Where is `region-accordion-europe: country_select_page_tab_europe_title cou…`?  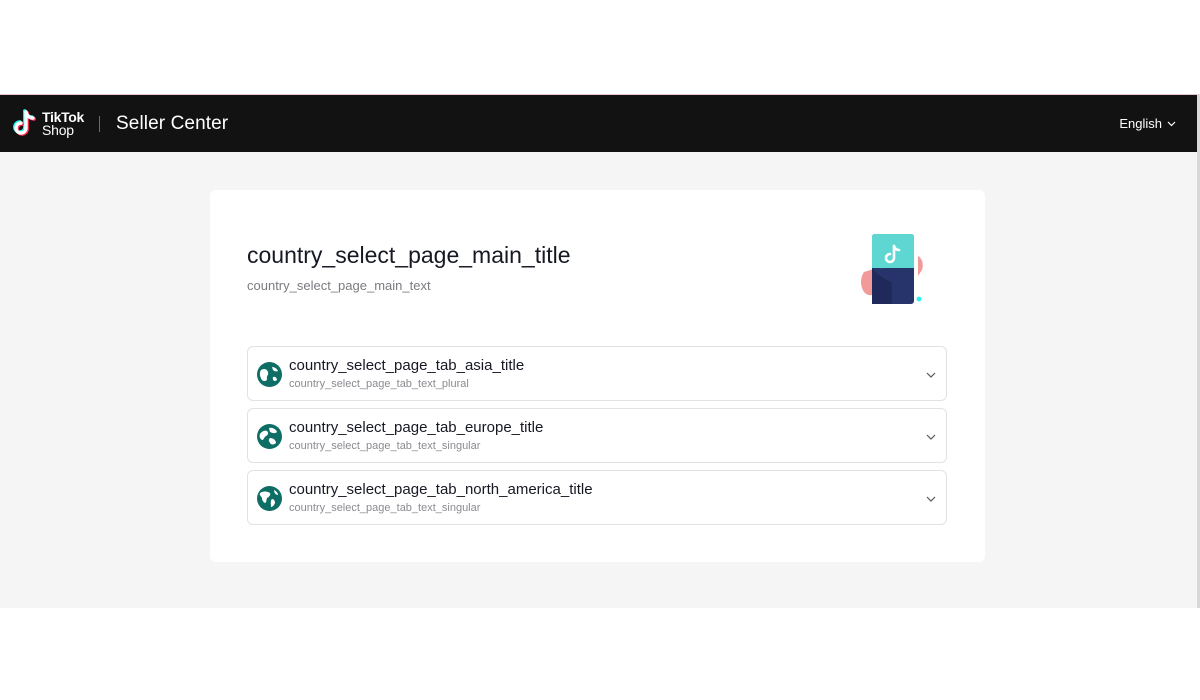 region-accordion-europe: country_select_page_tab_europe_title cou… is located at coordinates (597, 435).